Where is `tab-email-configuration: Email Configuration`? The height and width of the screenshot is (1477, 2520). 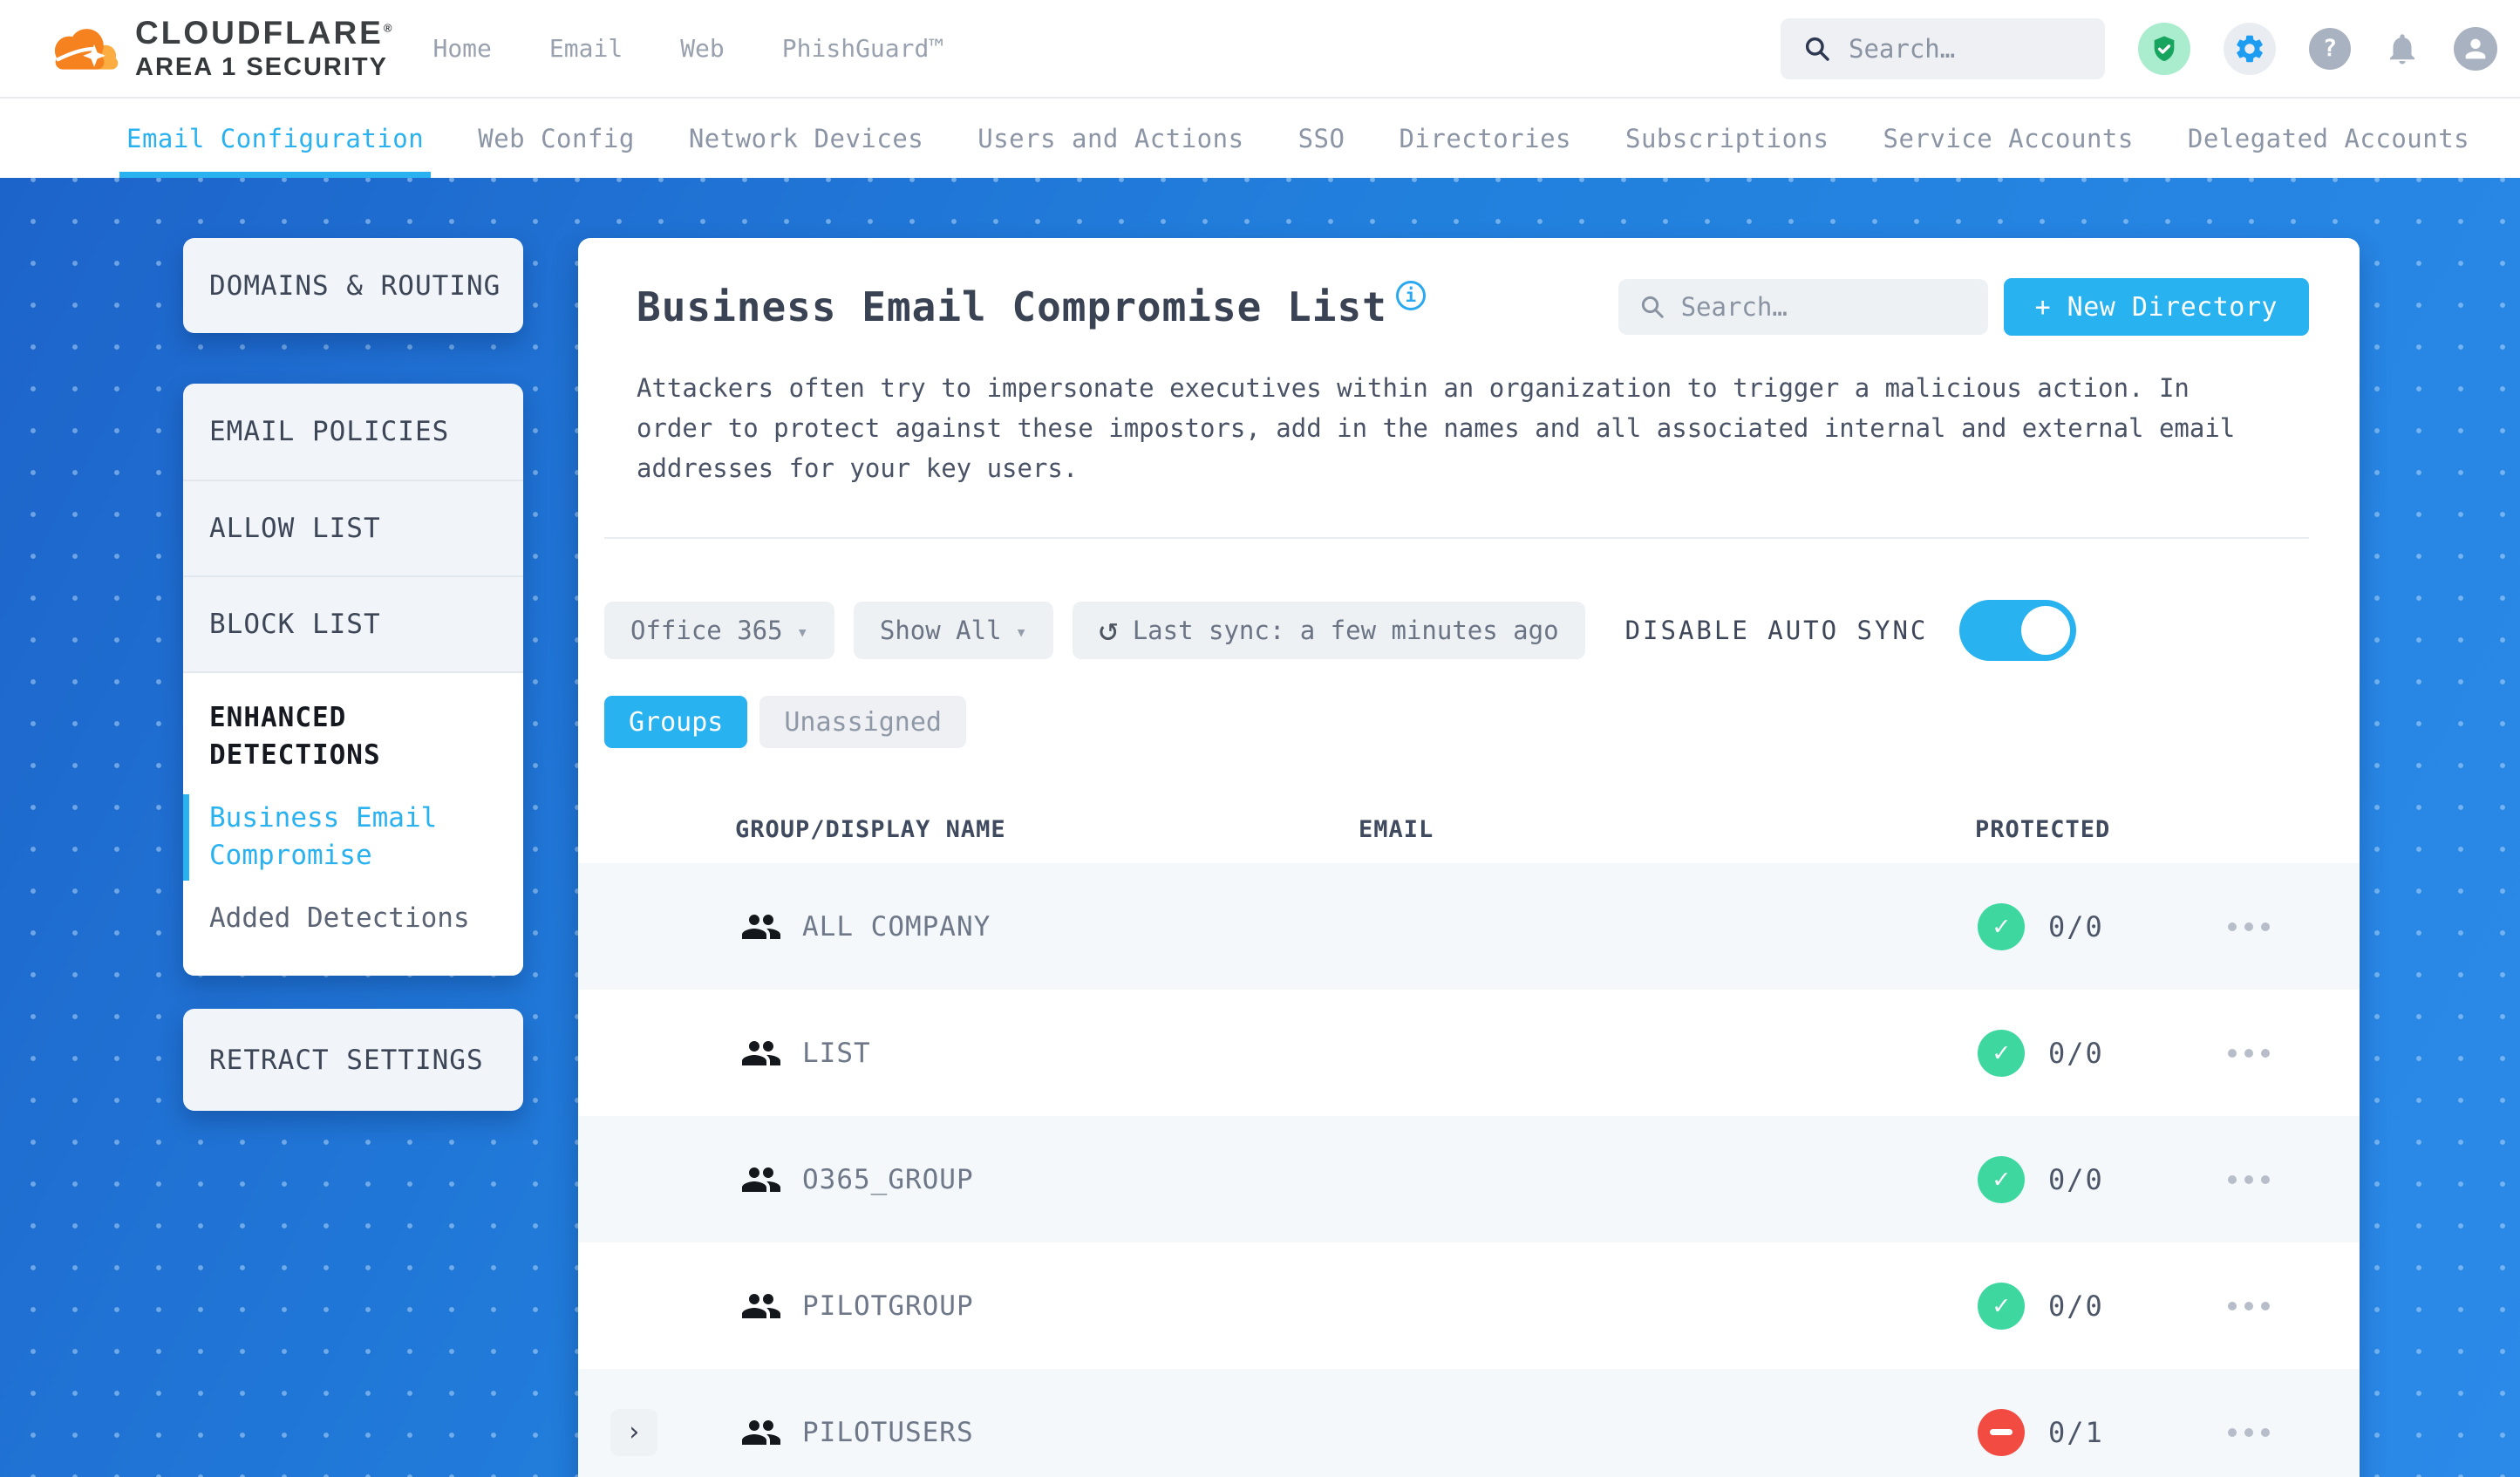 tab-email-configuration: Email Configuration is located at coordinates (275, 139).